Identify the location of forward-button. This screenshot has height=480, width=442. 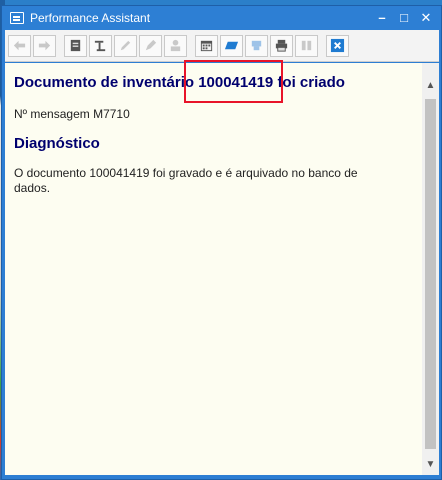
(44, 45).